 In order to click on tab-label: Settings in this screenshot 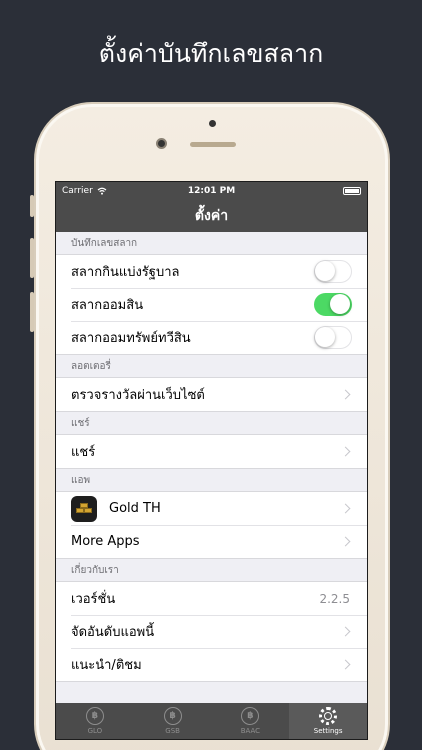, I will do `click(328, 731)`.